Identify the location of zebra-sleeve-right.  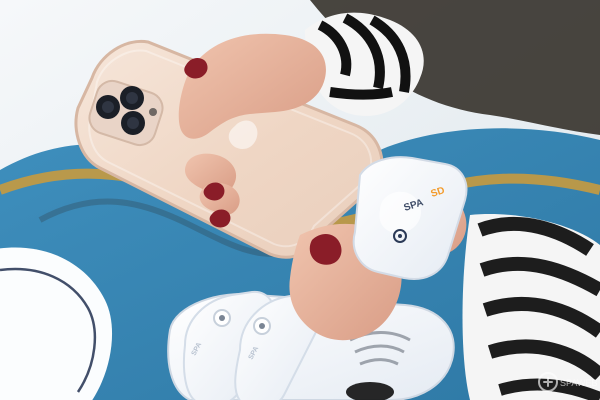
(531, 307).